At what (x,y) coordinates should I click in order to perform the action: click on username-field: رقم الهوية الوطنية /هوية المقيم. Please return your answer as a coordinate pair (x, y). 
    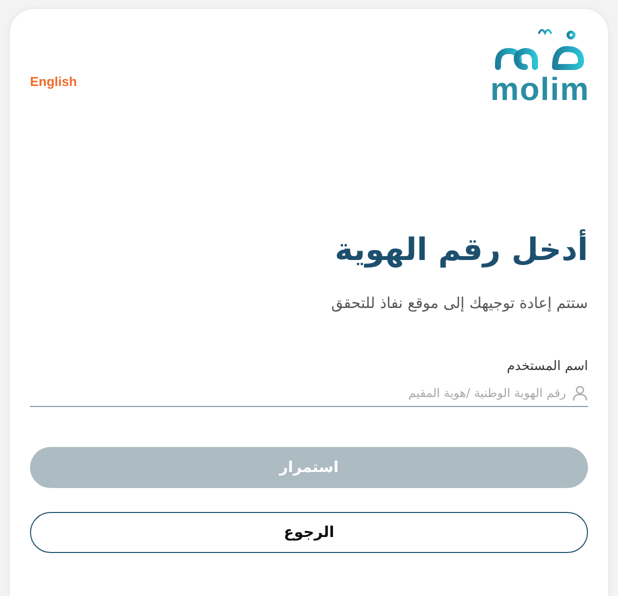
    Looking at the image, I should click on (298, 393).